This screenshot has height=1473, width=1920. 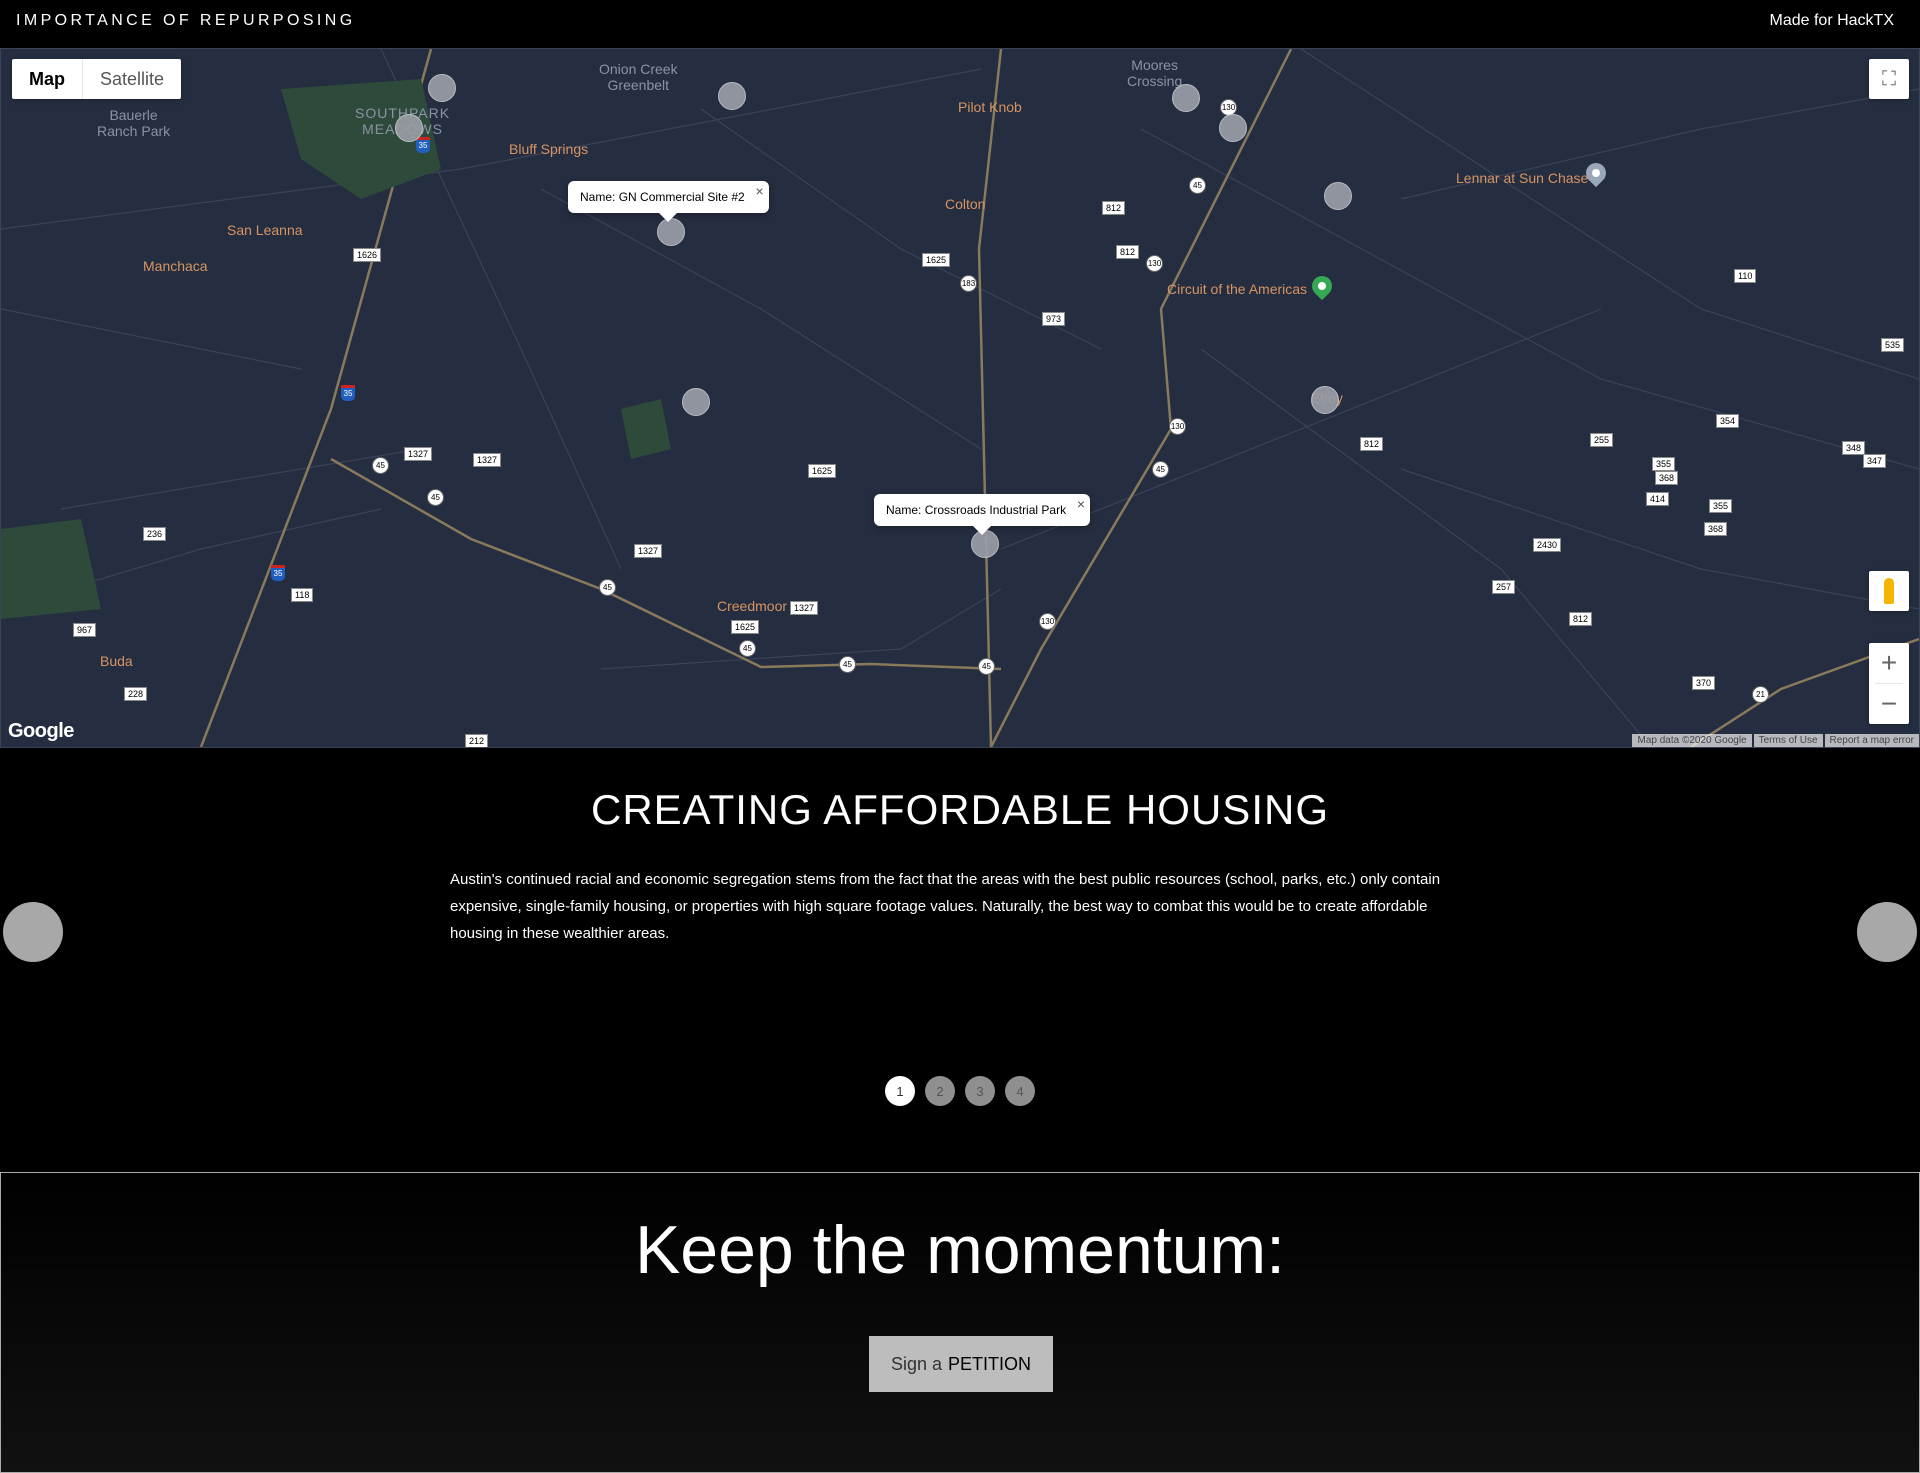 I want to click on info-window-value: Crossroads Industrial Park, so click(x=995, y=510).